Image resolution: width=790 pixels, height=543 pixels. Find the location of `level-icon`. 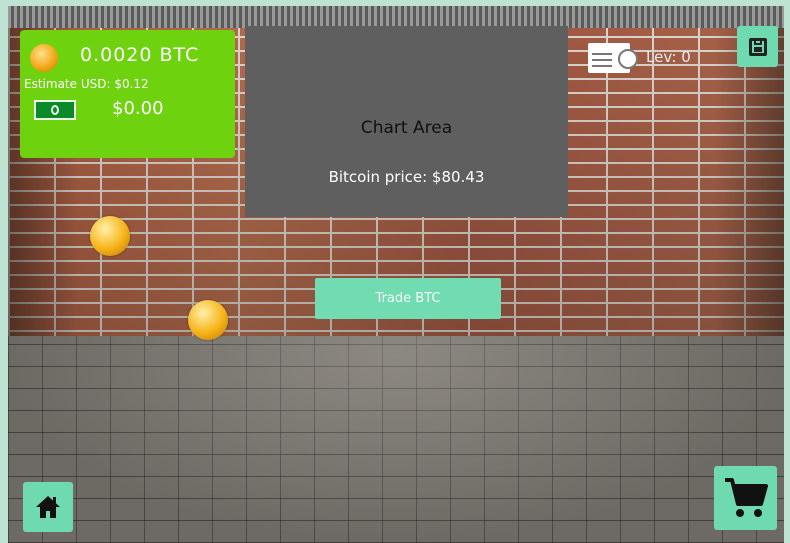

level-icon is located at coordinates (613, 58).